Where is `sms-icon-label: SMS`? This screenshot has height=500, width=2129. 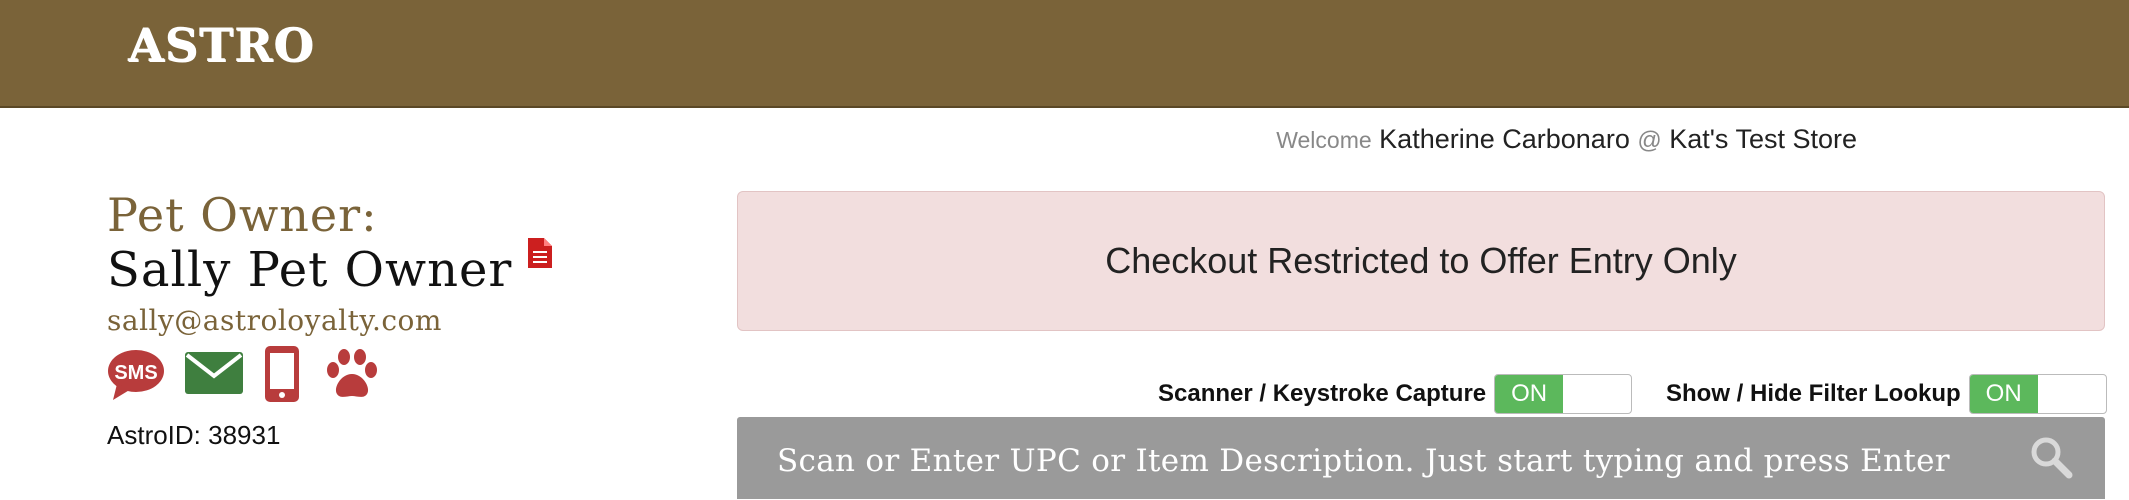 sms-icon-label: SMS is located at coordinates (135, 373).